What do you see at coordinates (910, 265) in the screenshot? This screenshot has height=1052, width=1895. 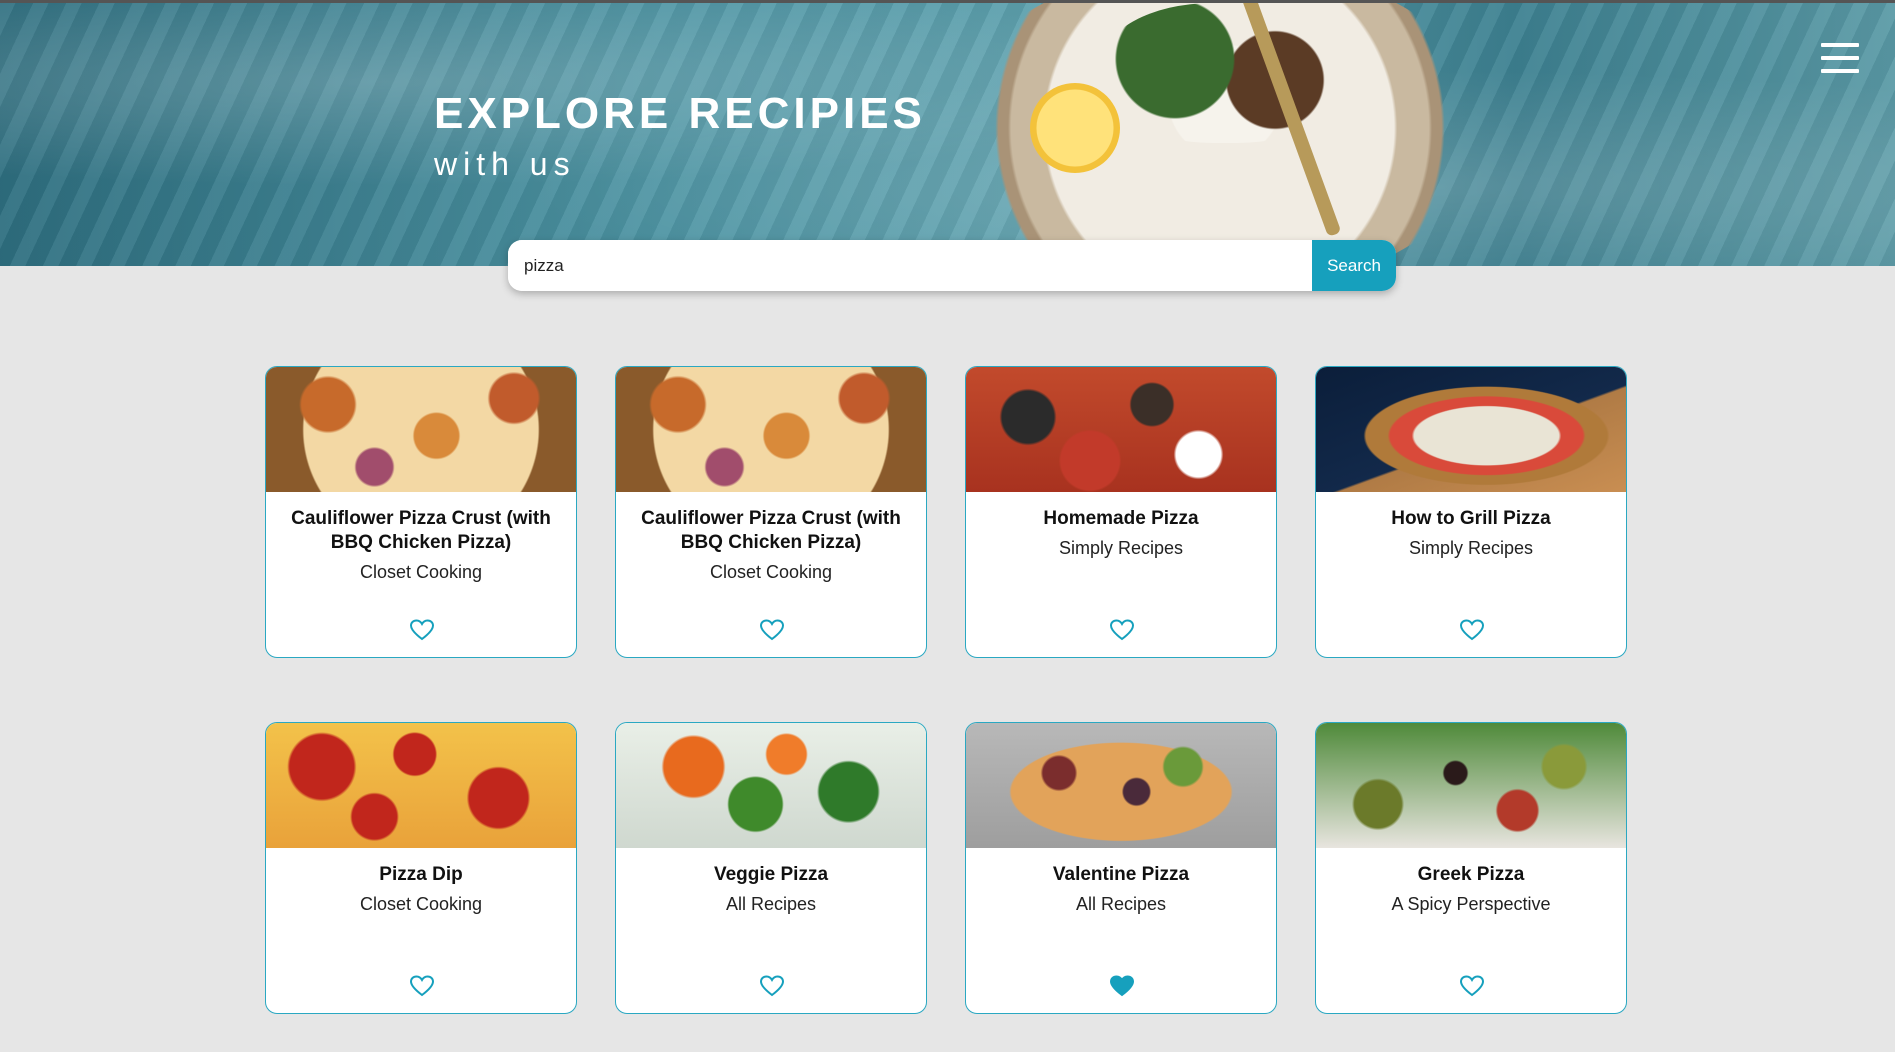 I see `search-input` at bounding box center [910, 265].